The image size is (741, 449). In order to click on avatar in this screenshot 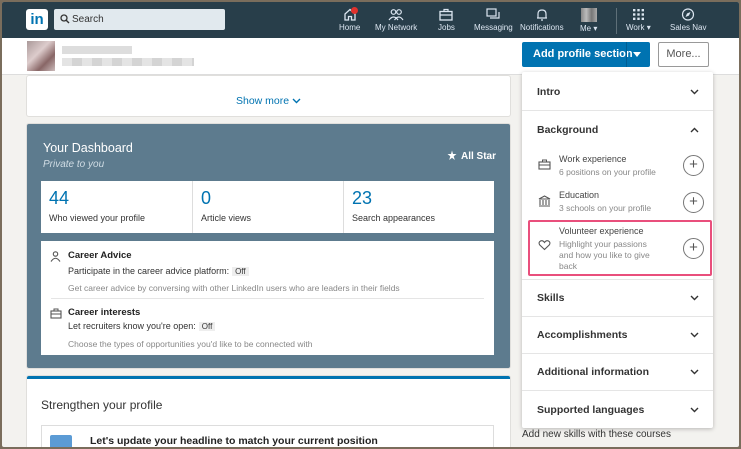, I will do `click(588, 15)`.